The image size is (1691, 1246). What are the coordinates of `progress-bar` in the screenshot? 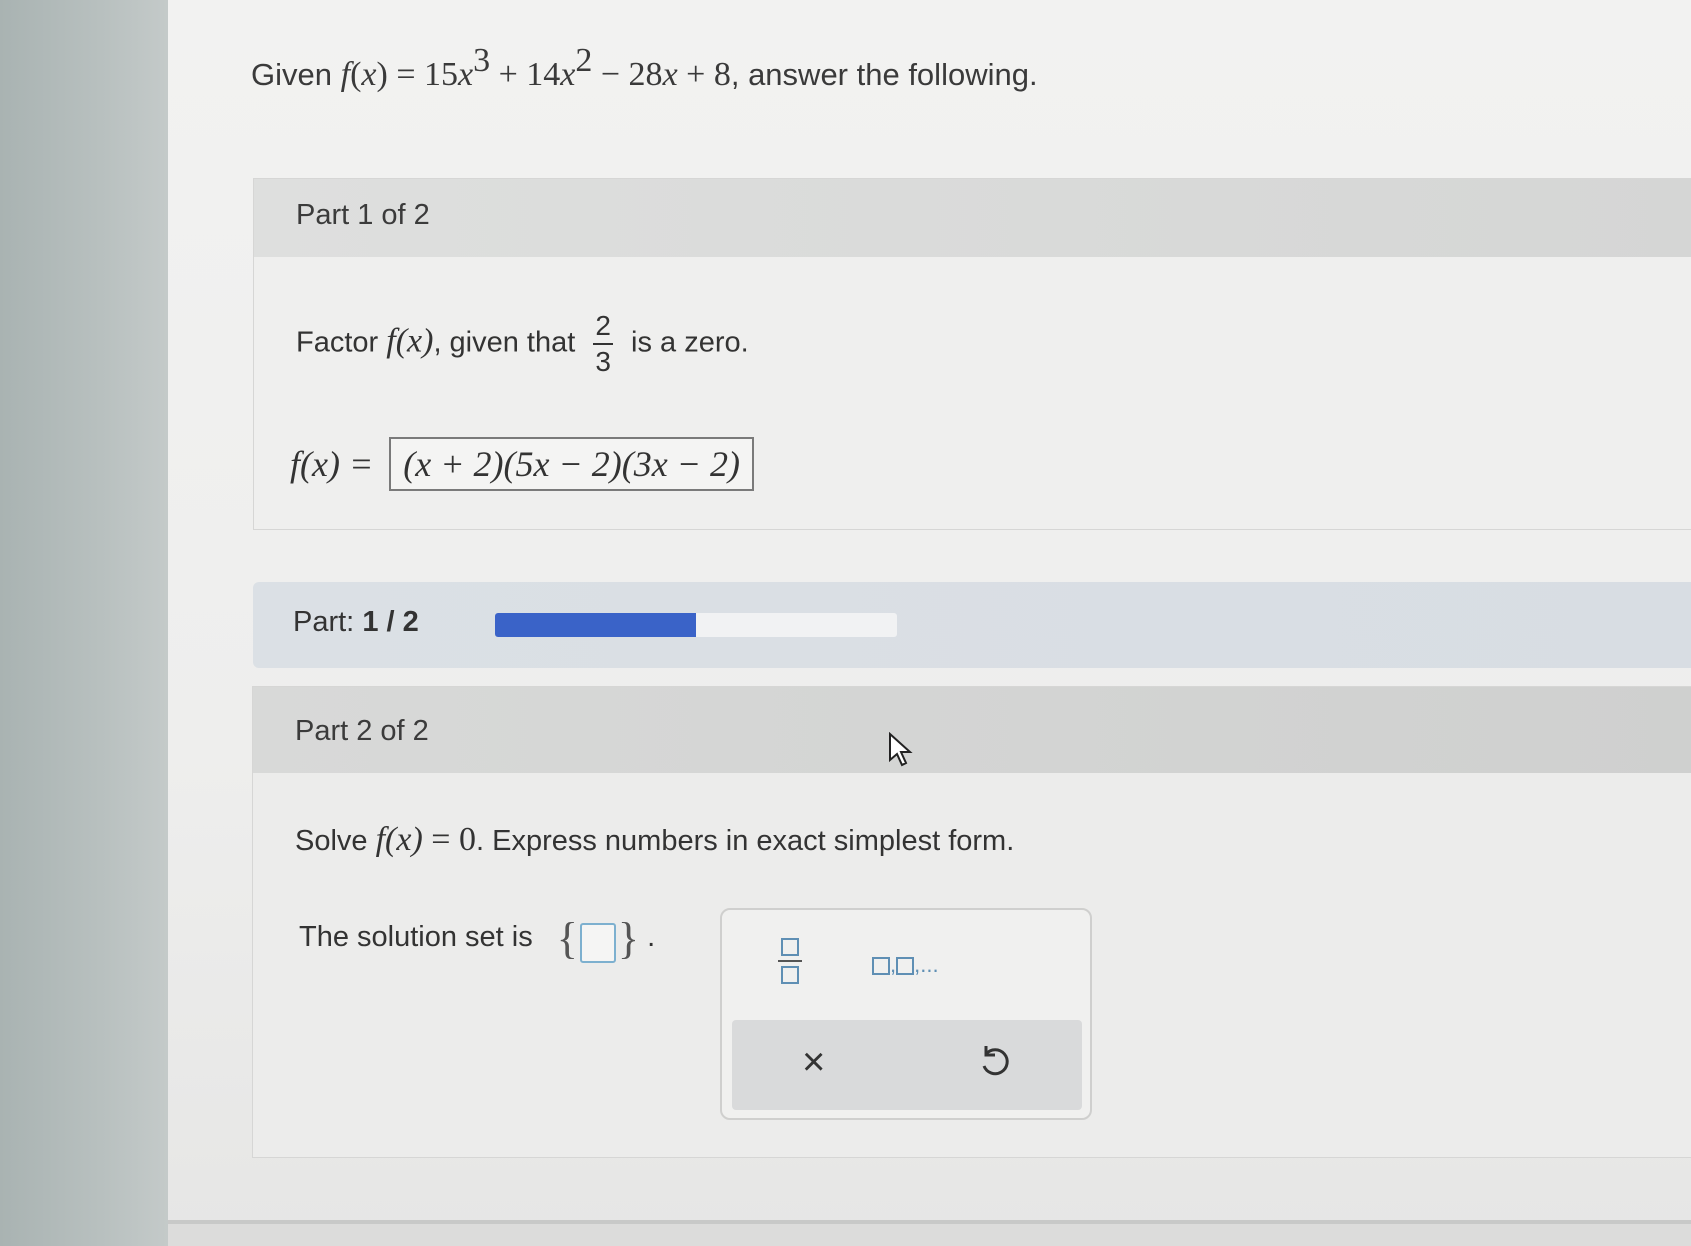 It's located at (696, 625).